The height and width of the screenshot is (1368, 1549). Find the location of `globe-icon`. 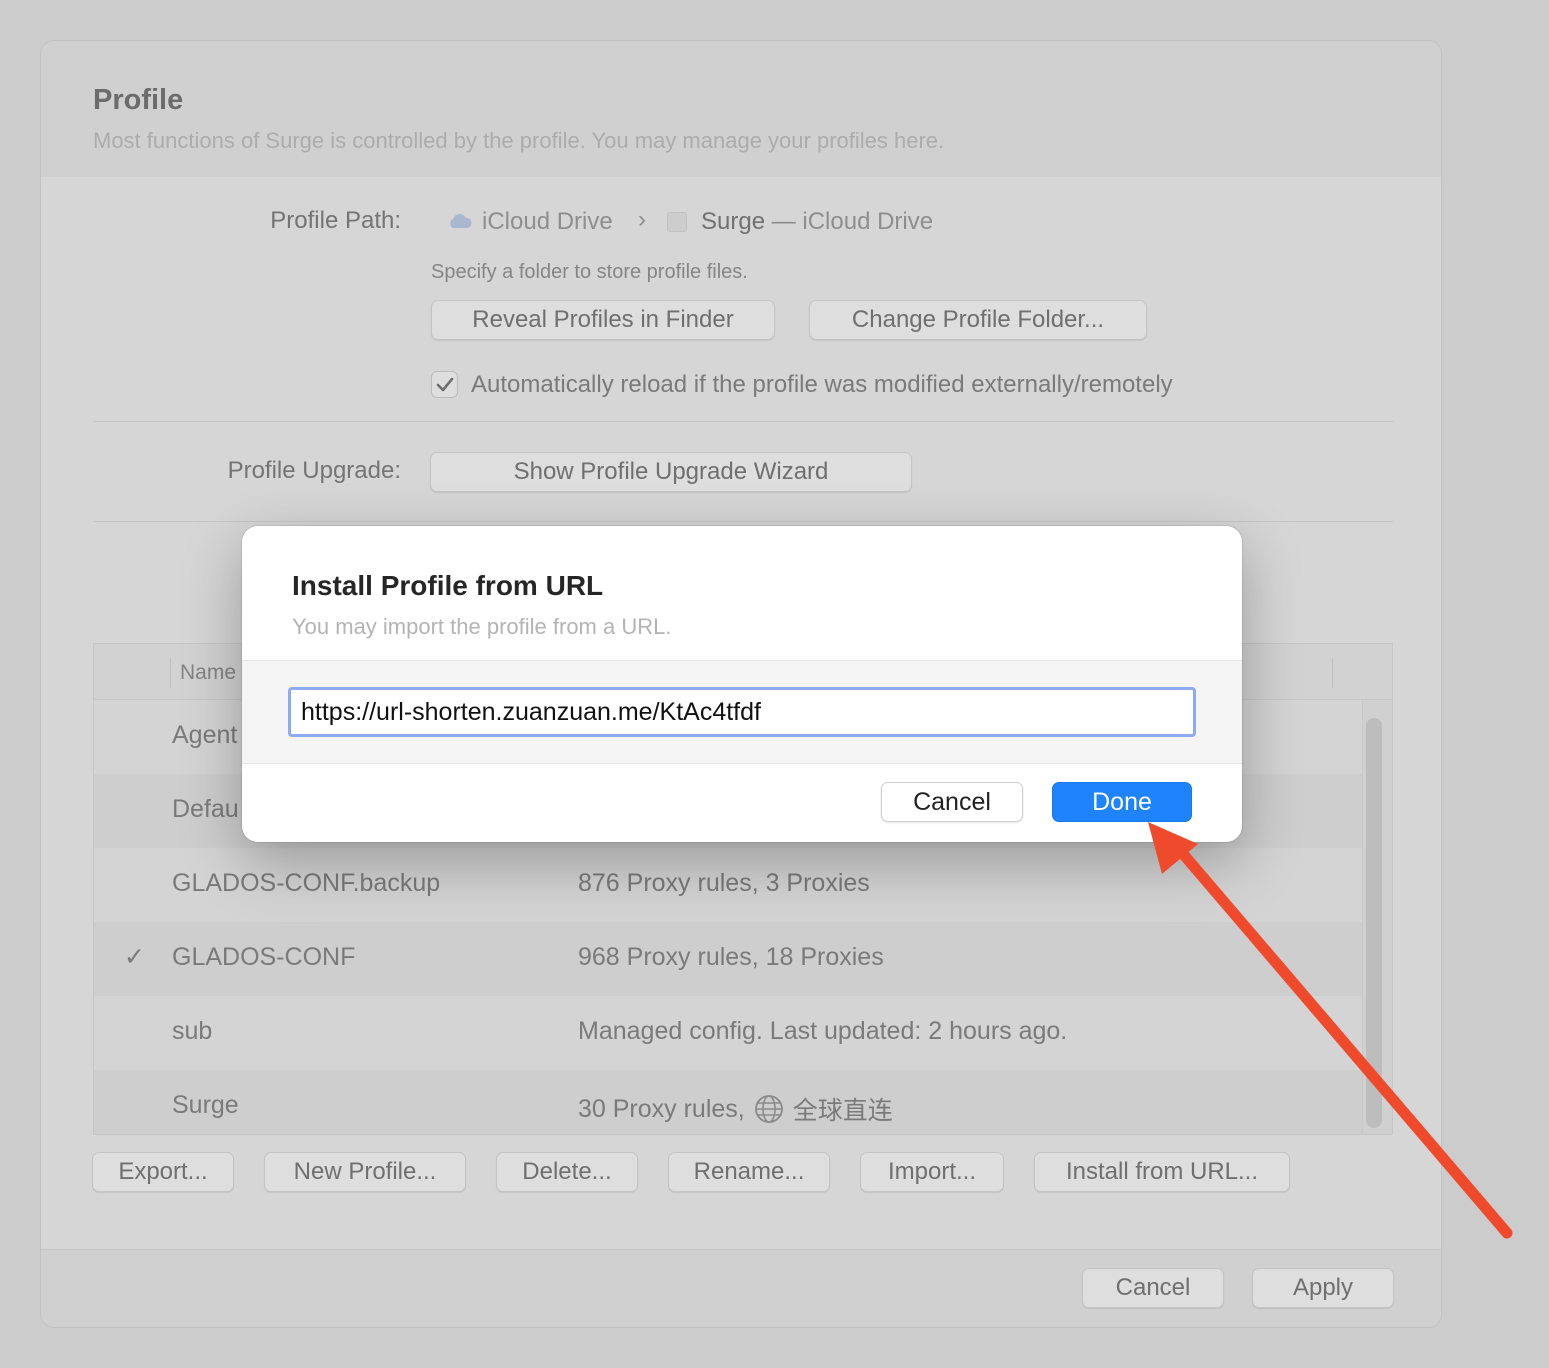

globe-icon is located at coordinates (768, 1109).